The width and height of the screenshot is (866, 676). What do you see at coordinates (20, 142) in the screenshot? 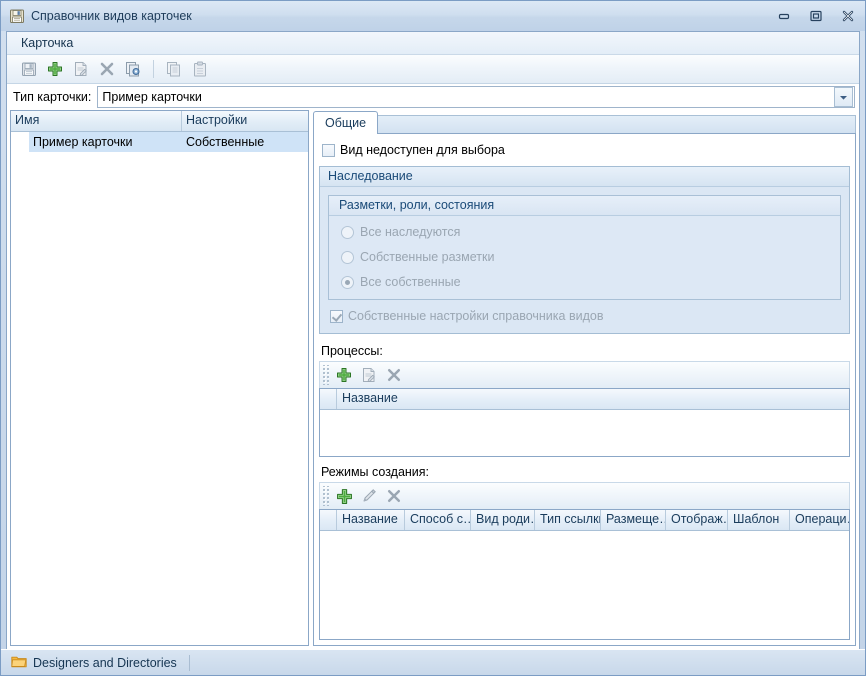
I see `row-indent` at bounding box center [20, 142].